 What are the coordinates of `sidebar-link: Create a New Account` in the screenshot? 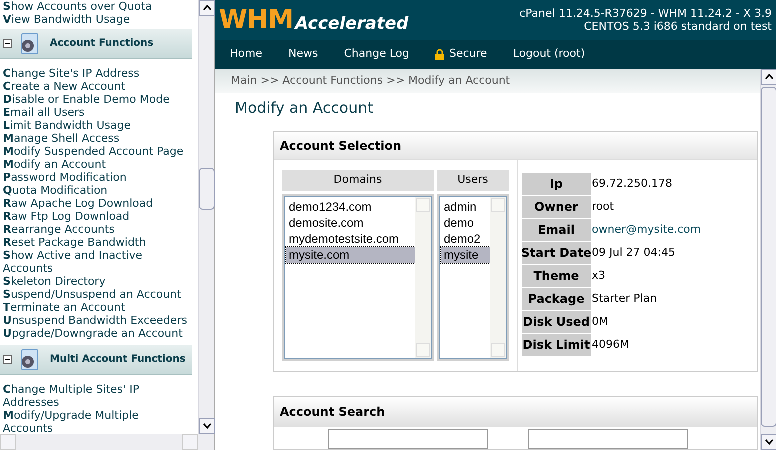 It's located at (97, 86).